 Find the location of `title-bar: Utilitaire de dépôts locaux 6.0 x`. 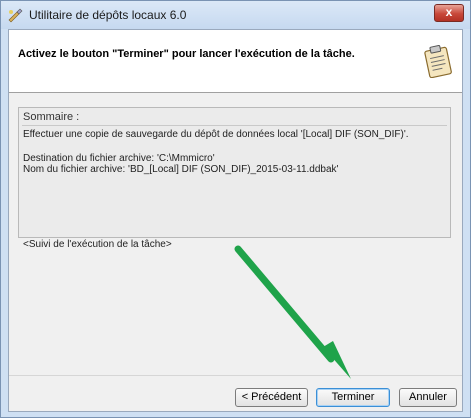

title-bar: Utilitaire de dépôts locaux 6.0 x is located at coordinates (235, 15).